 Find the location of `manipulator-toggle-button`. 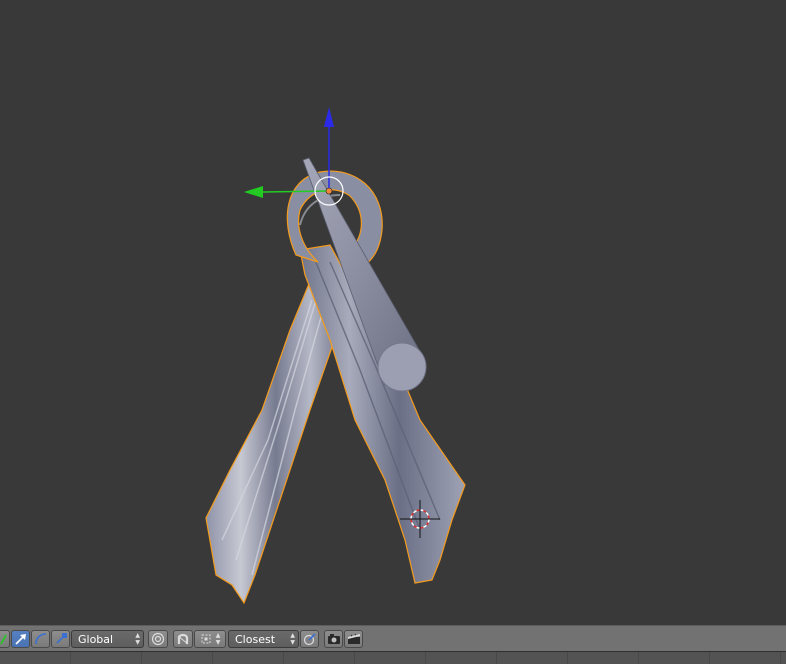

manipulator-toggle-button is located at coordinates (5, 639).